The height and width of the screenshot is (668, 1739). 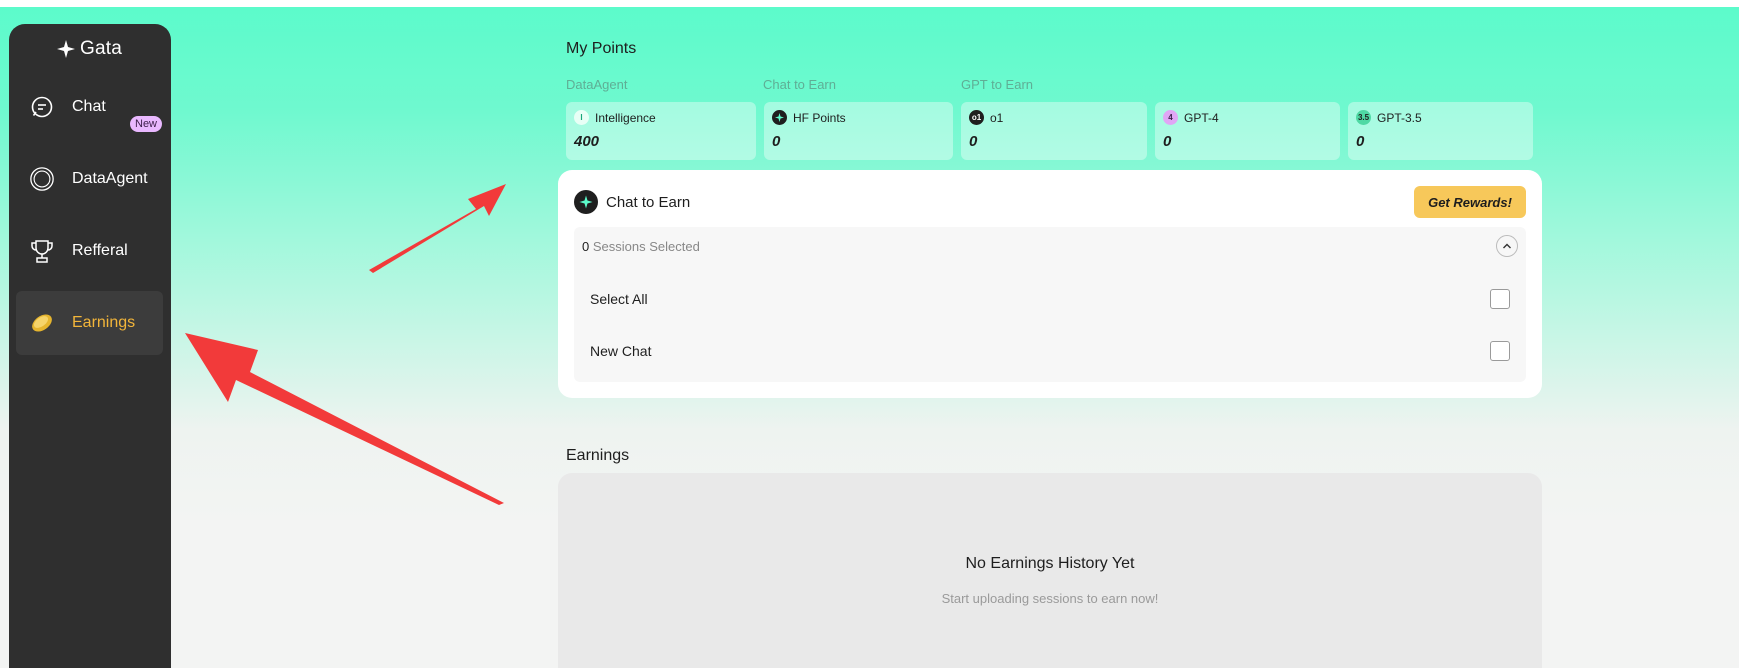 I want to click on session-row-label: New Chat, so click(x=621, y=351).